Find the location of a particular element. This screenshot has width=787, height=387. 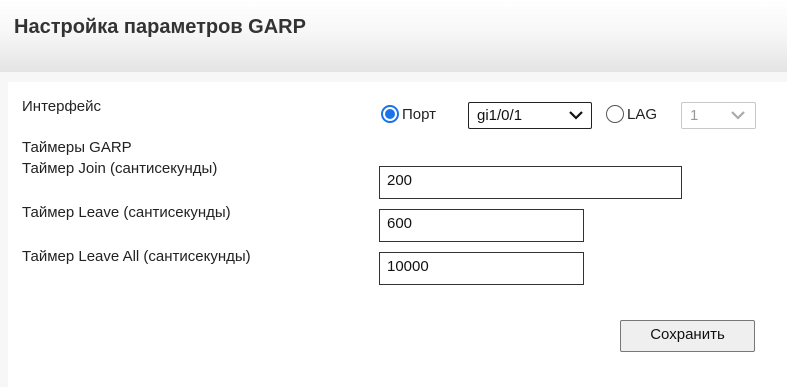

save-button: Сохранить is located at coordinates (687, 336).